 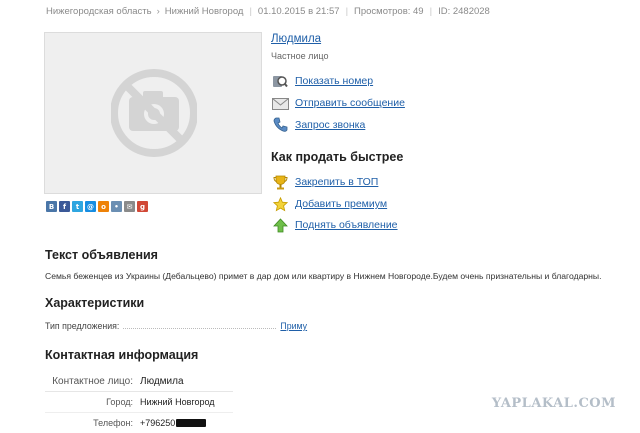 I want to click on seller-type: Частное лицо, so click(x=300, y=56).